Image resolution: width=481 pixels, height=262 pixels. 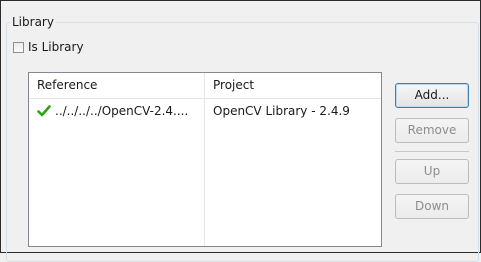 I want to click on project-cell: OpenCV Library - 2.4.9, so click(x=297, y=111).